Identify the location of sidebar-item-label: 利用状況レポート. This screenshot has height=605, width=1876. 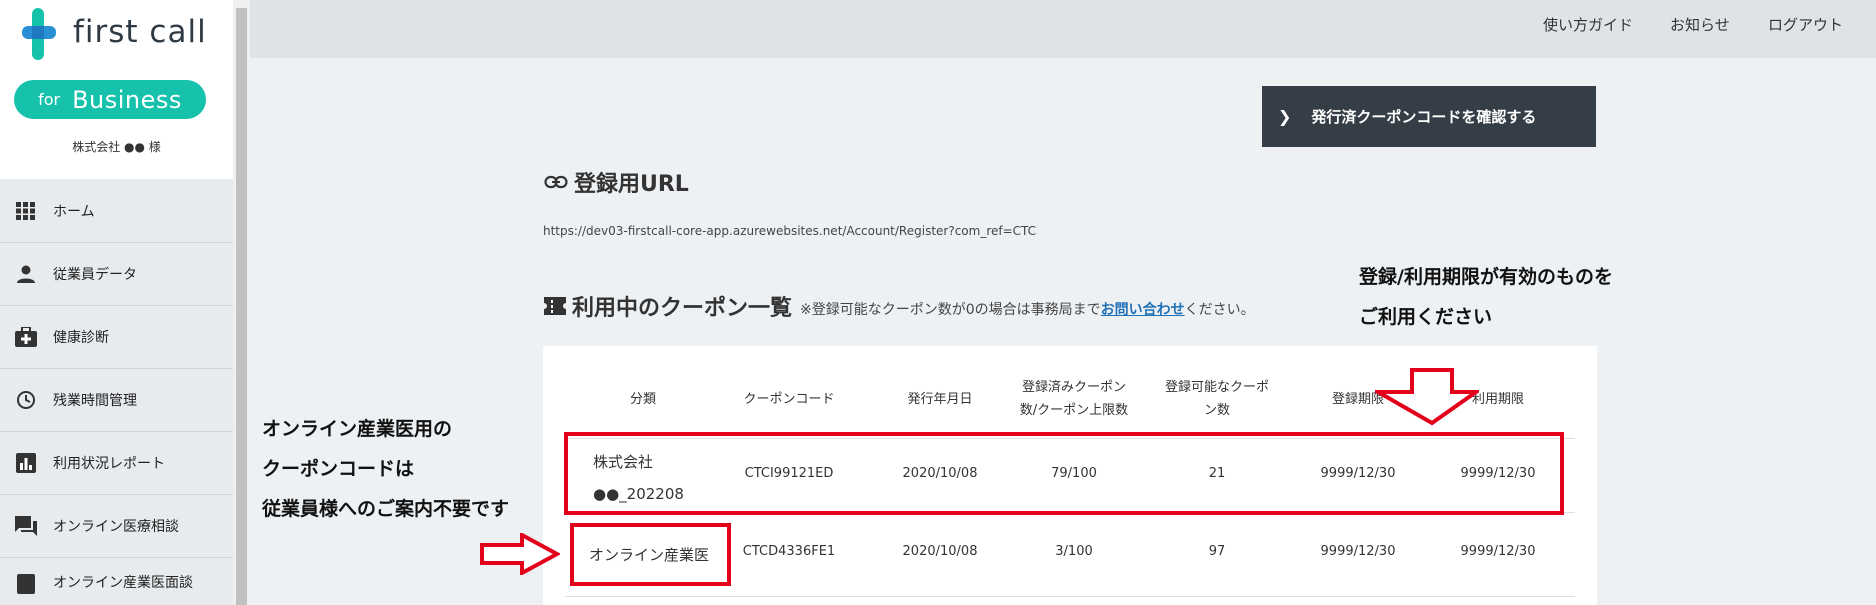
(109, 464).